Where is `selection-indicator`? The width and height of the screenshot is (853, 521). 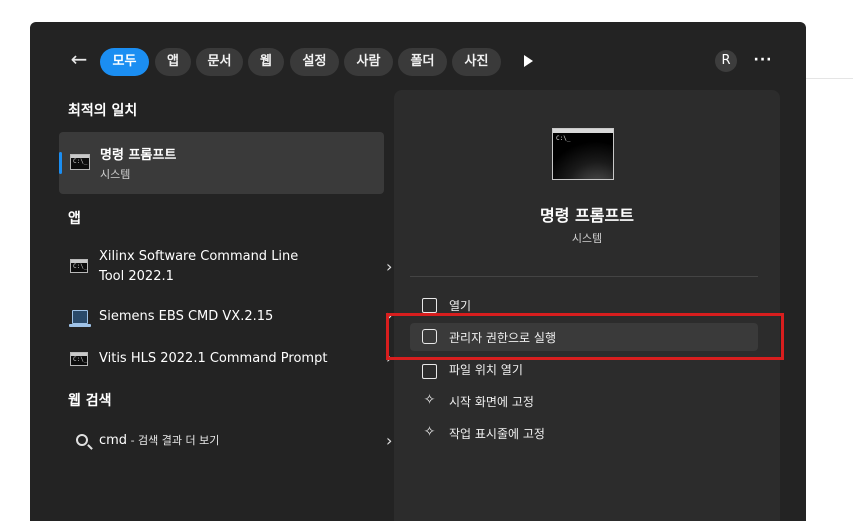 selection-indicator is located at coordinates (60, 163).